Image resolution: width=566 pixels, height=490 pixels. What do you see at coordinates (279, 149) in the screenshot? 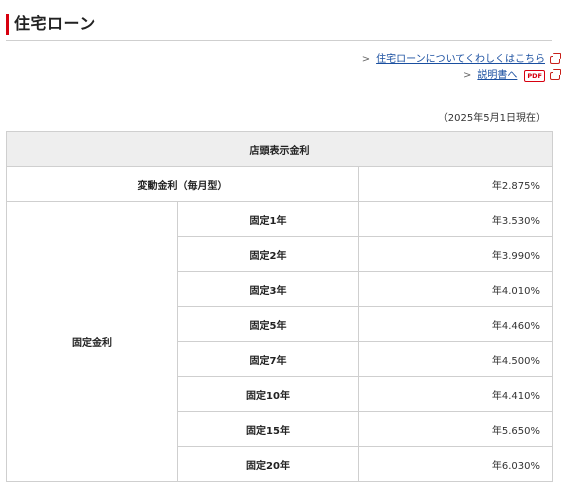
I see `table-header: 店頭表示金利` at bounding box center [279, 149].